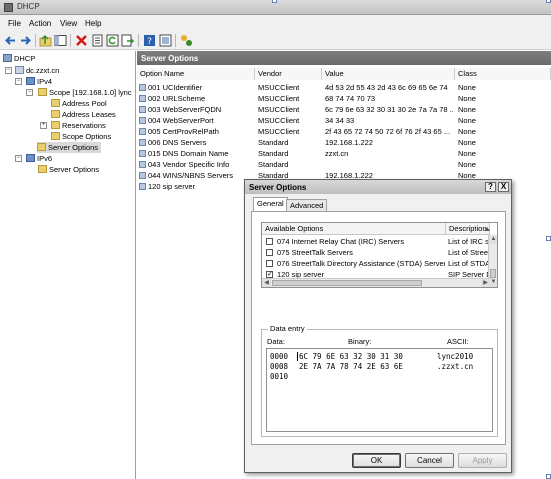  What do you see at coordinates (485, 283) in the screenshot?
I see `scroll-right-icon: ▶` at bounding box center [485, 283].